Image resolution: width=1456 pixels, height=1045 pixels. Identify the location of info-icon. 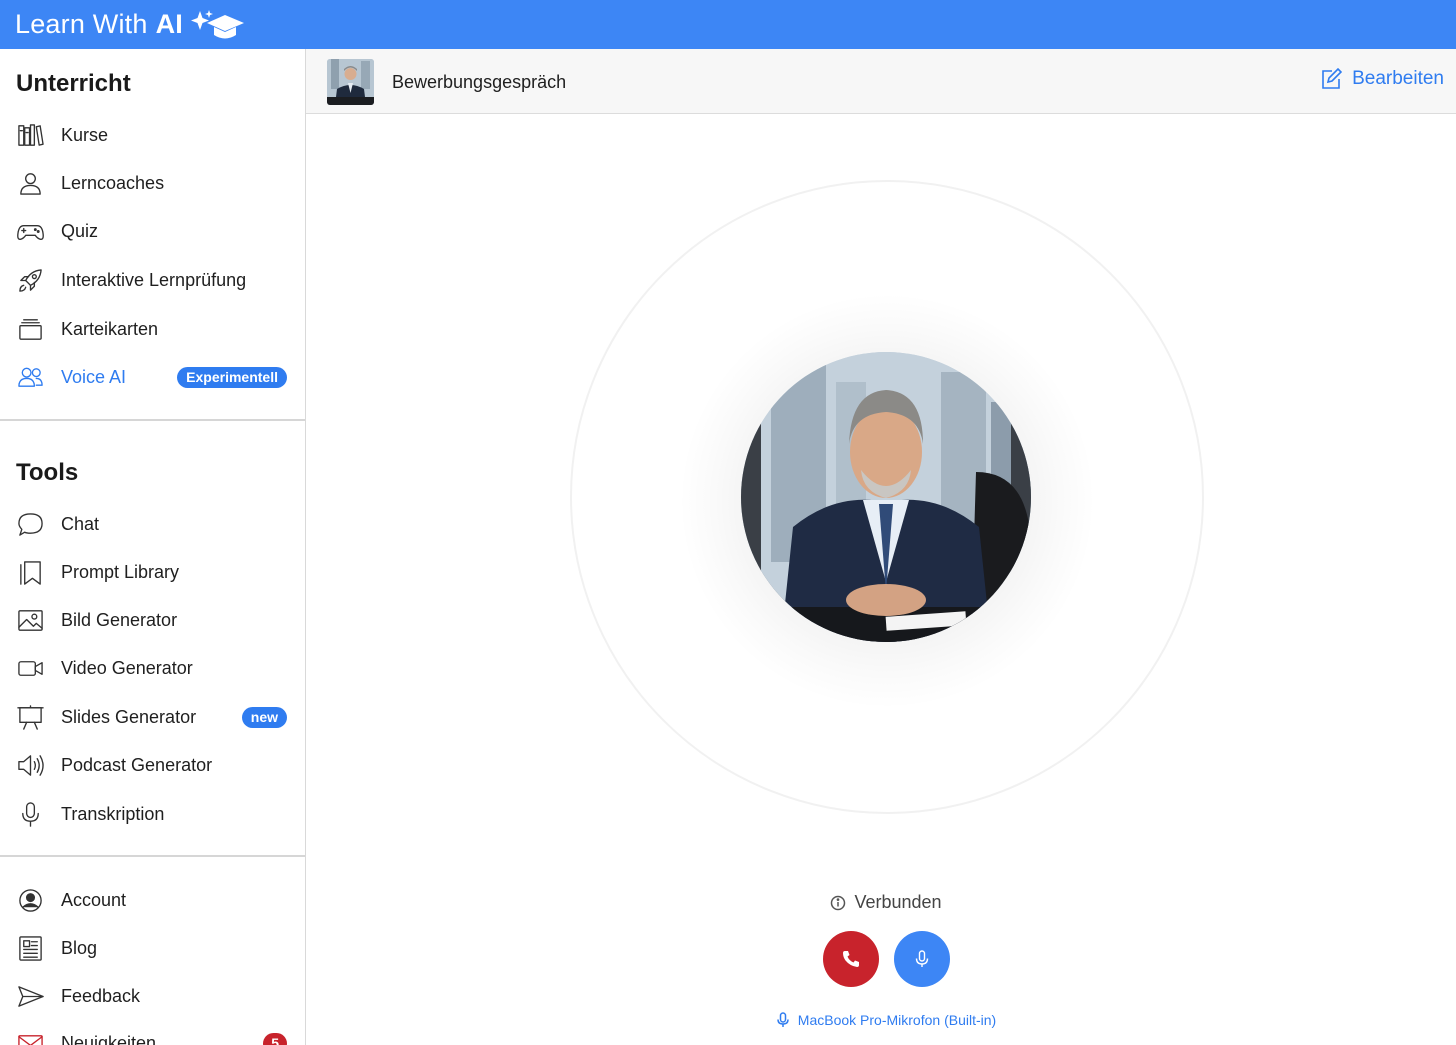
(838, 902).